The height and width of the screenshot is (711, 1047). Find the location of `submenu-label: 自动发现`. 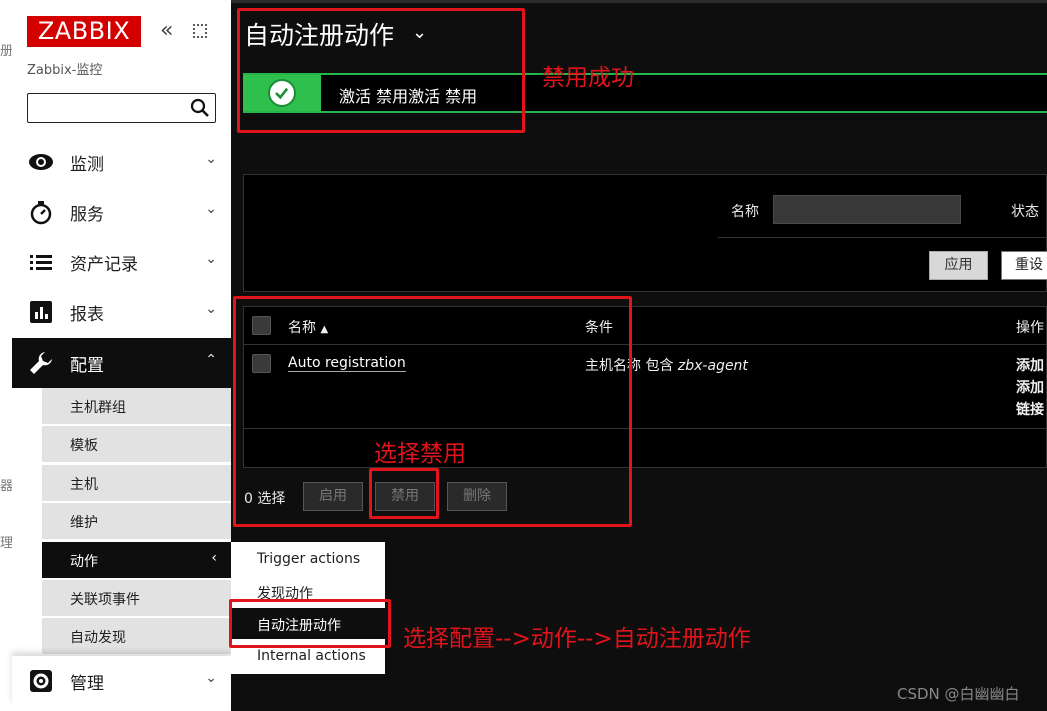

submenu-label: 自动发现 is located at coordinates (98, 638).